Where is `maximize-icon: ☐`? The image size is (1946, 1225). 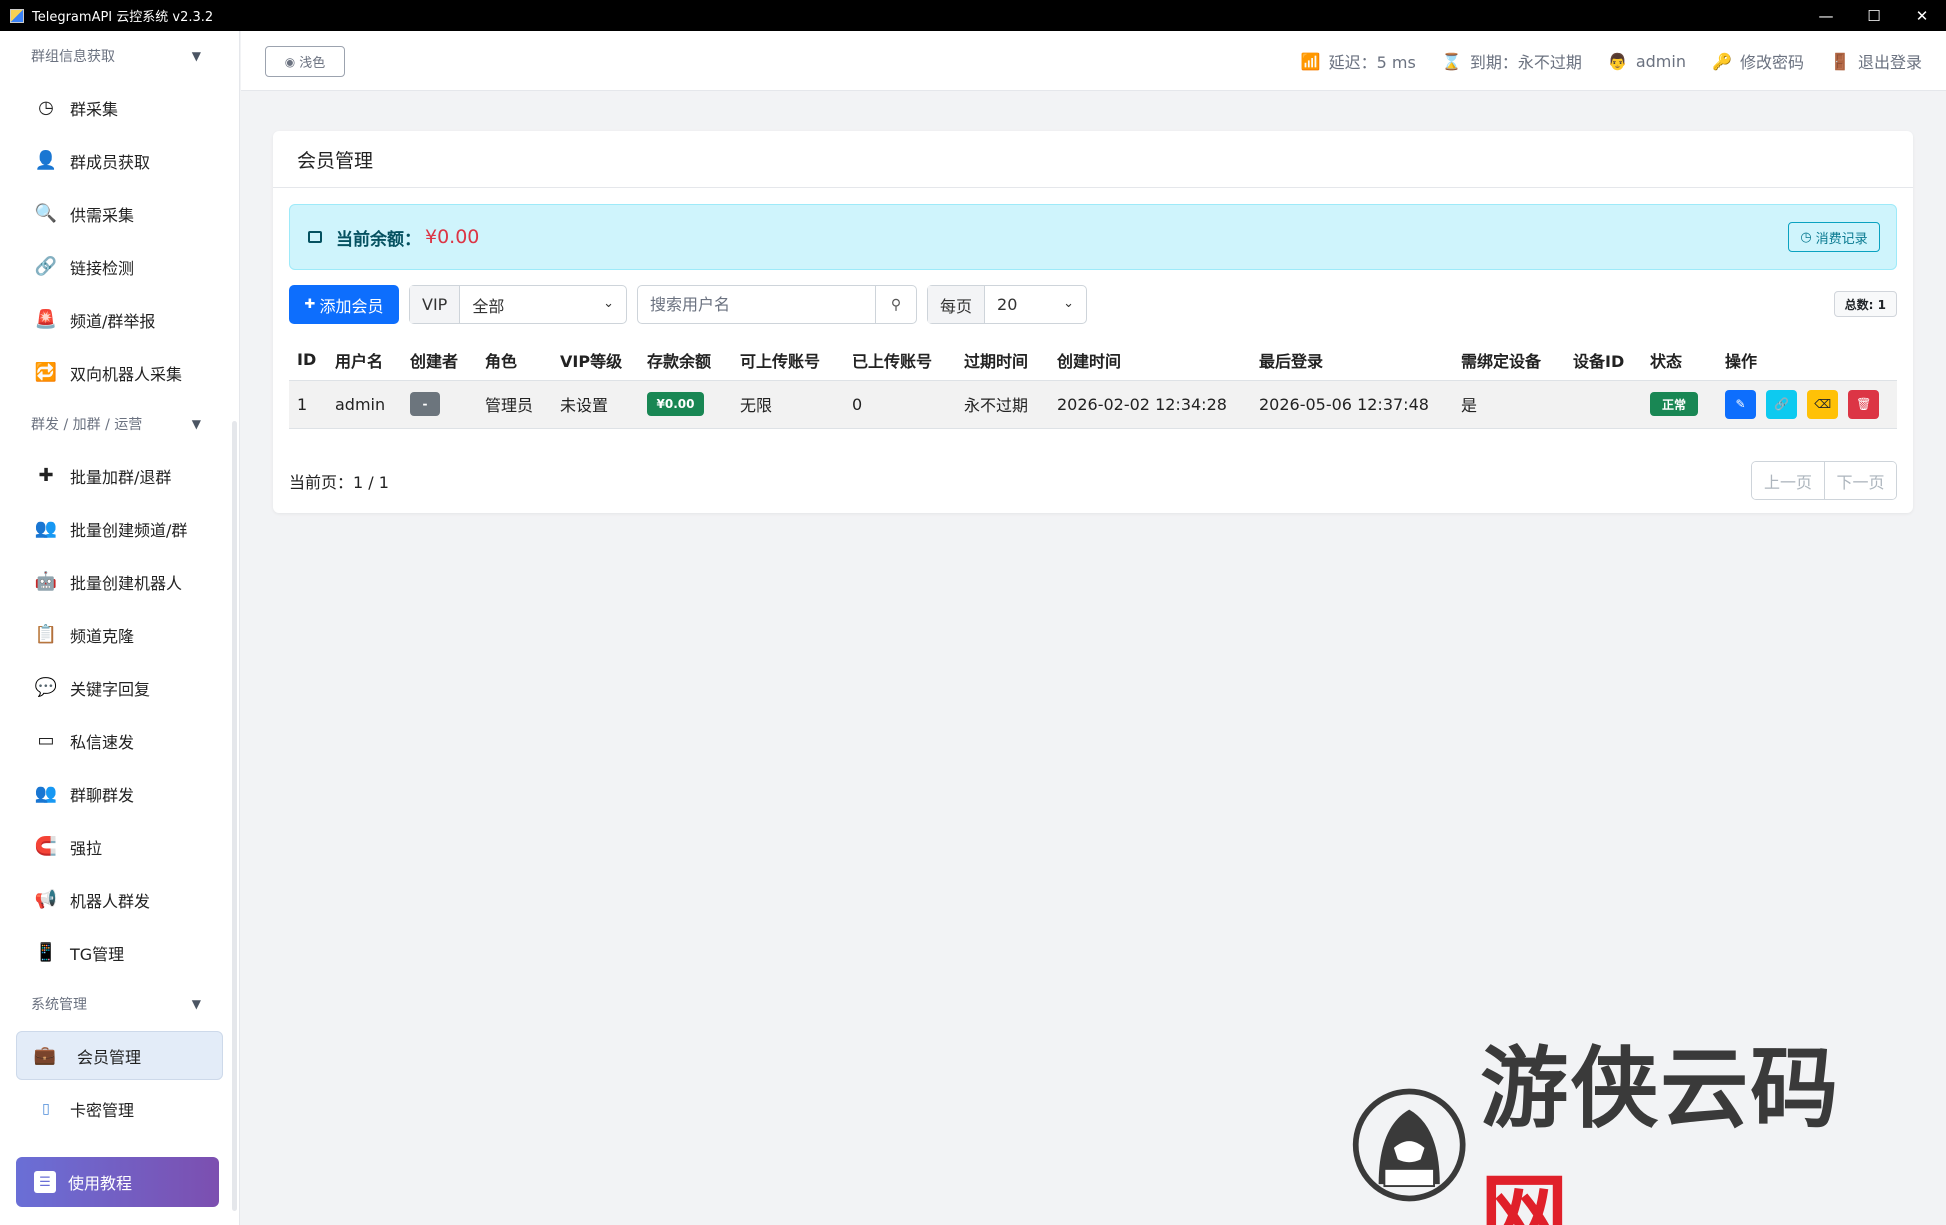 maximize-icon: ☐ is located at coordinates (1874, 15).